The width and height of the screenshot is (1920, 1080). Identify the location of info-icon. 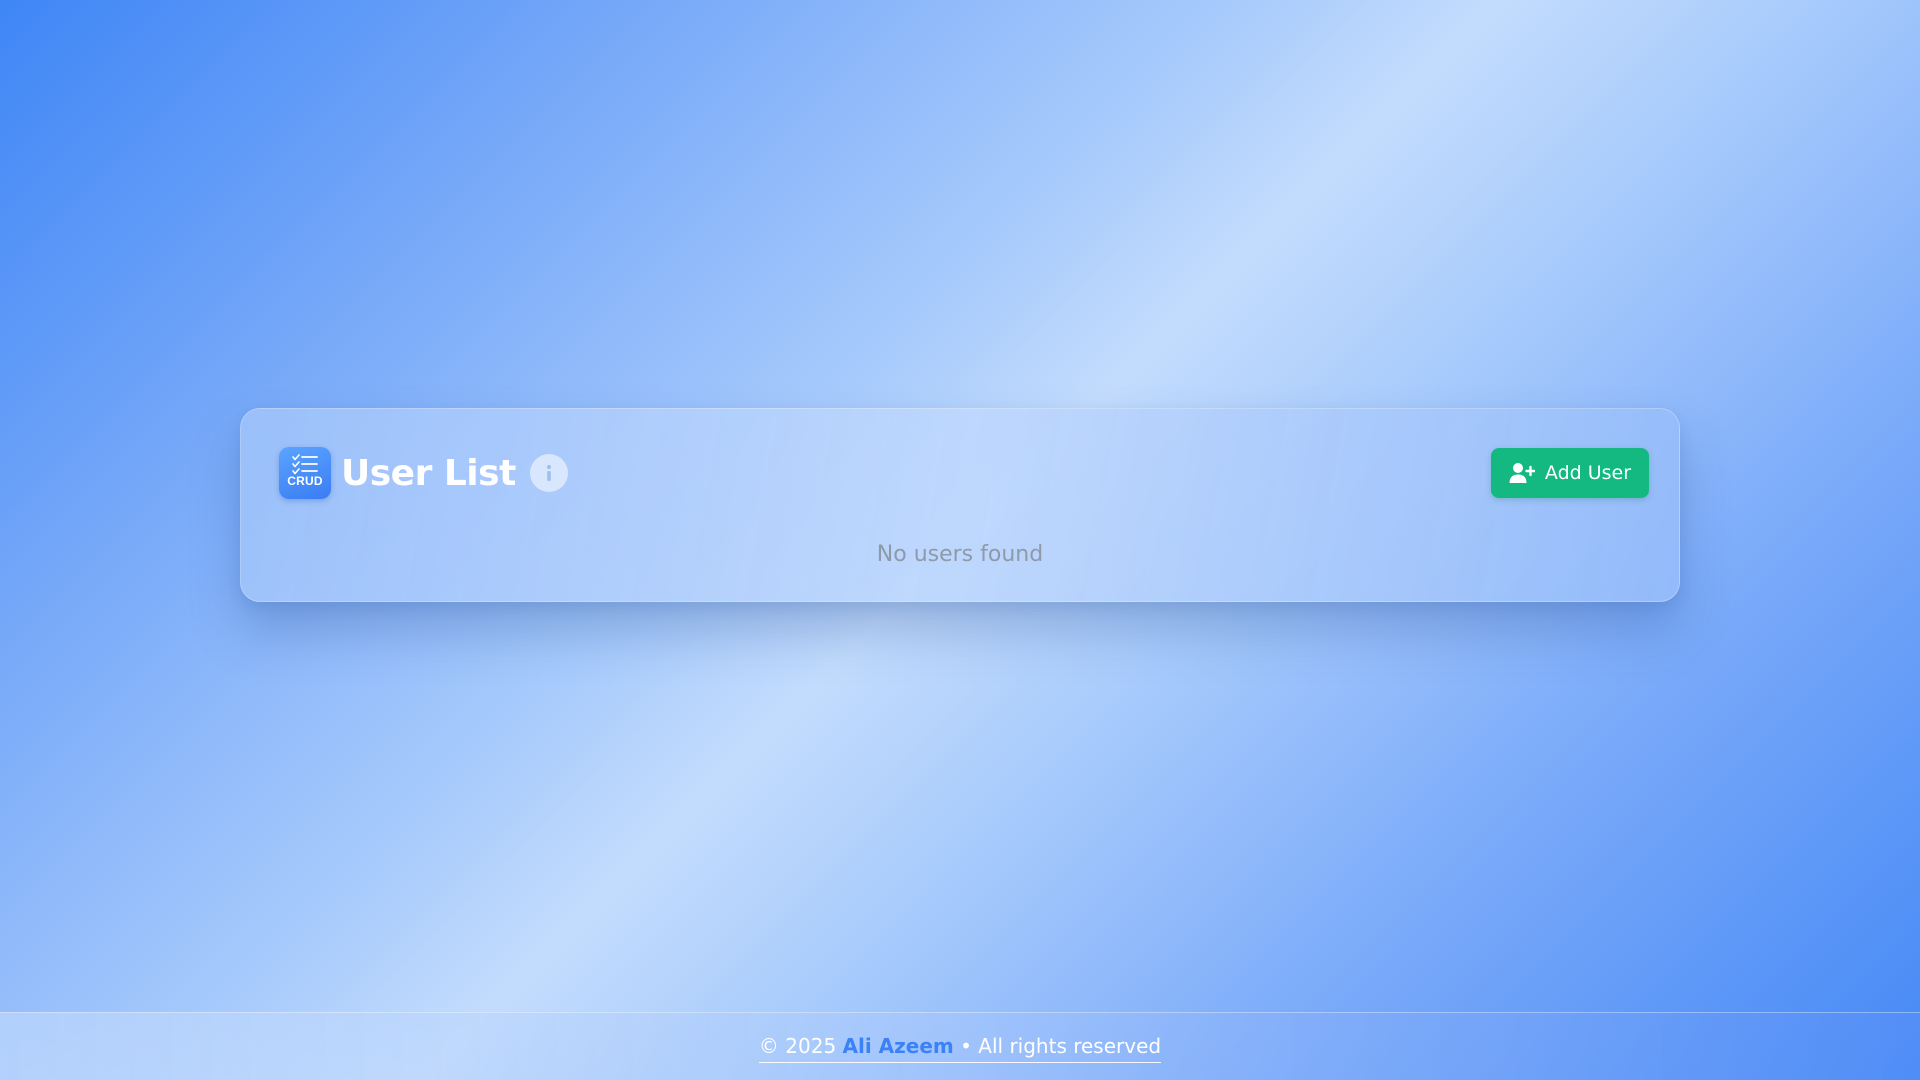
(548, 473).